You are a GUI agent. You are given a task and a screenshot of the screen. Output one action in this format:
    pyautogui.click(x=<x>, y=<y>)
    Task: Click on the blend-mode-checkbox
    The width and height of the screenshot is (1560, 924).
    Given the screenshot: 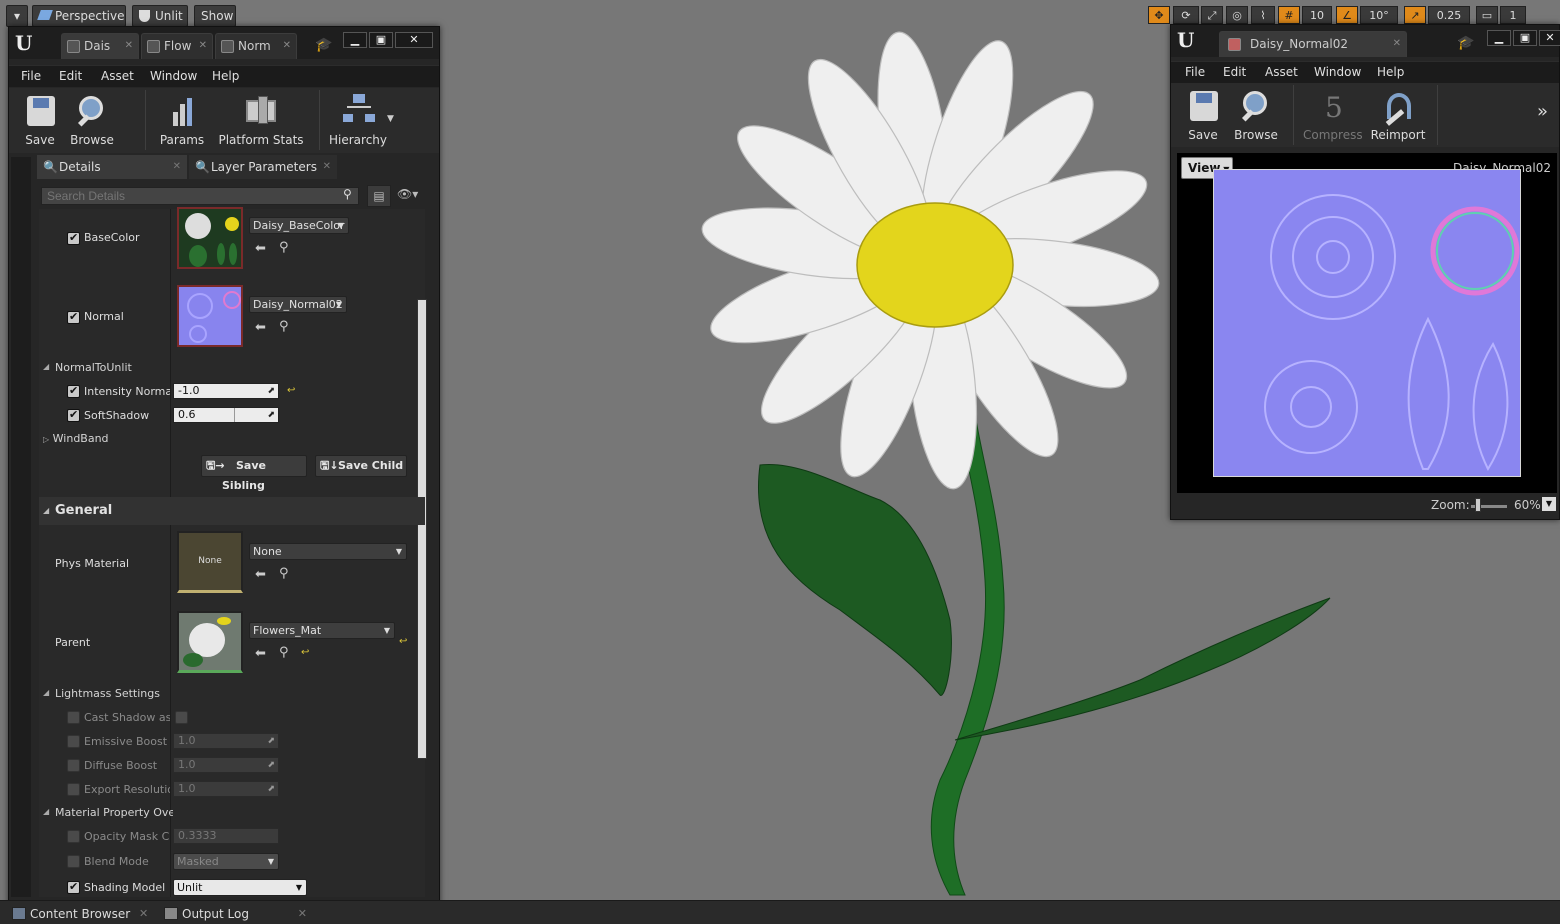 What is the action you would take?
    pyautogui.click(x=73, y=861)
    